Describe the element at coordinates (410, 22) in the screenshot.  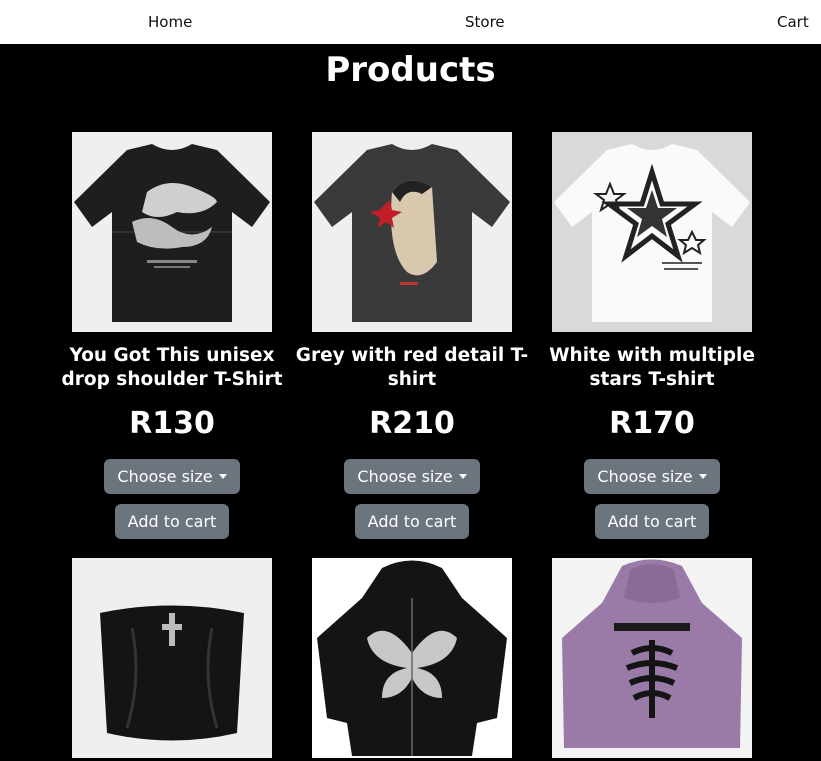
I see `top-navbar: Home Store Cart` at that location.